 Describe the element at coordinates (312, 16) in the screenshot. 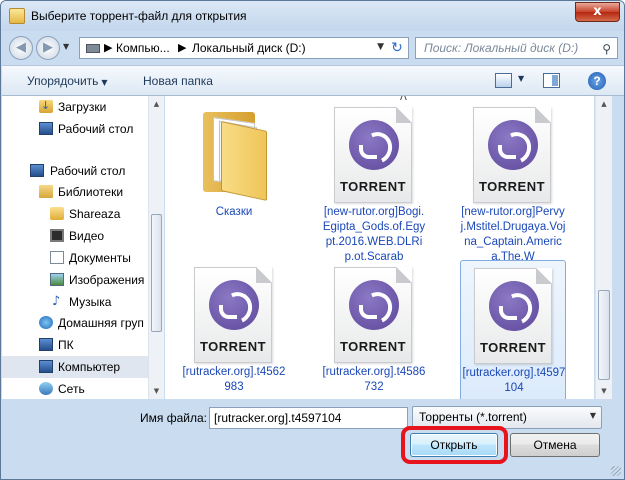

I see `title-bar: Выберите торрент-файл для открытия x` at that location.